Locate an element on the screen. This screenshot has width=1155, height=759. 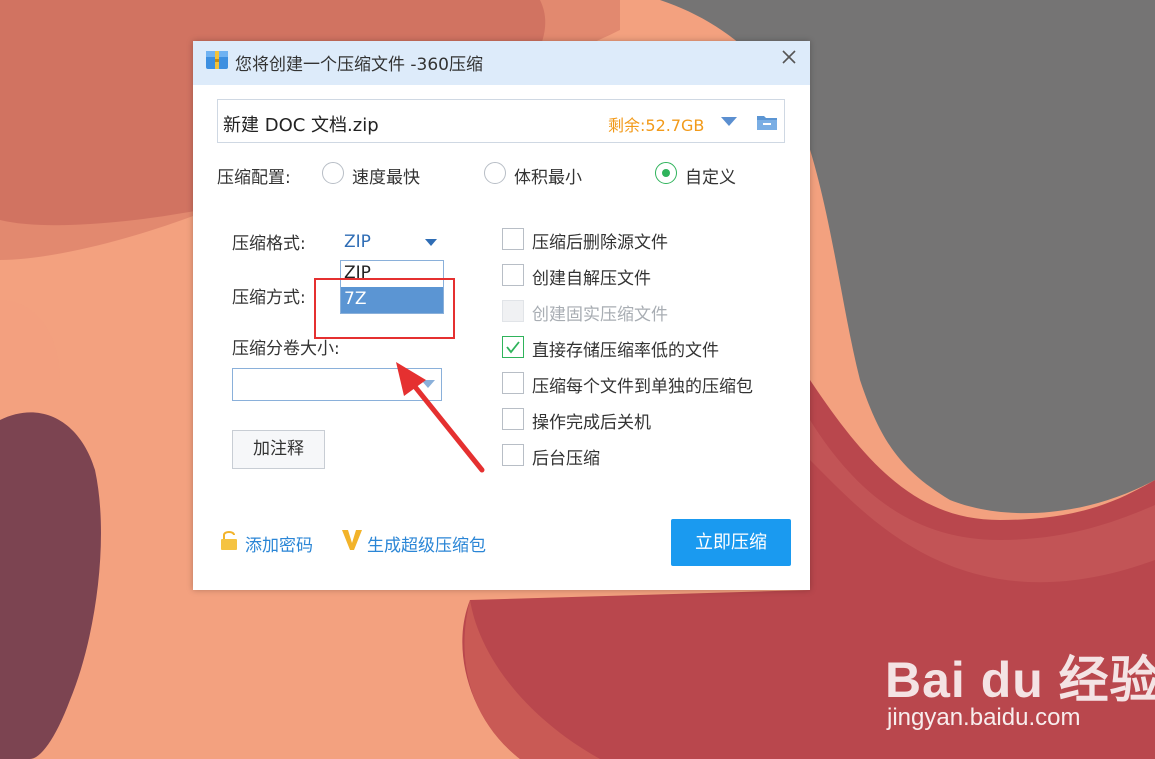
radio-custom-label: 自定义 is located at coordinates (710, 175).